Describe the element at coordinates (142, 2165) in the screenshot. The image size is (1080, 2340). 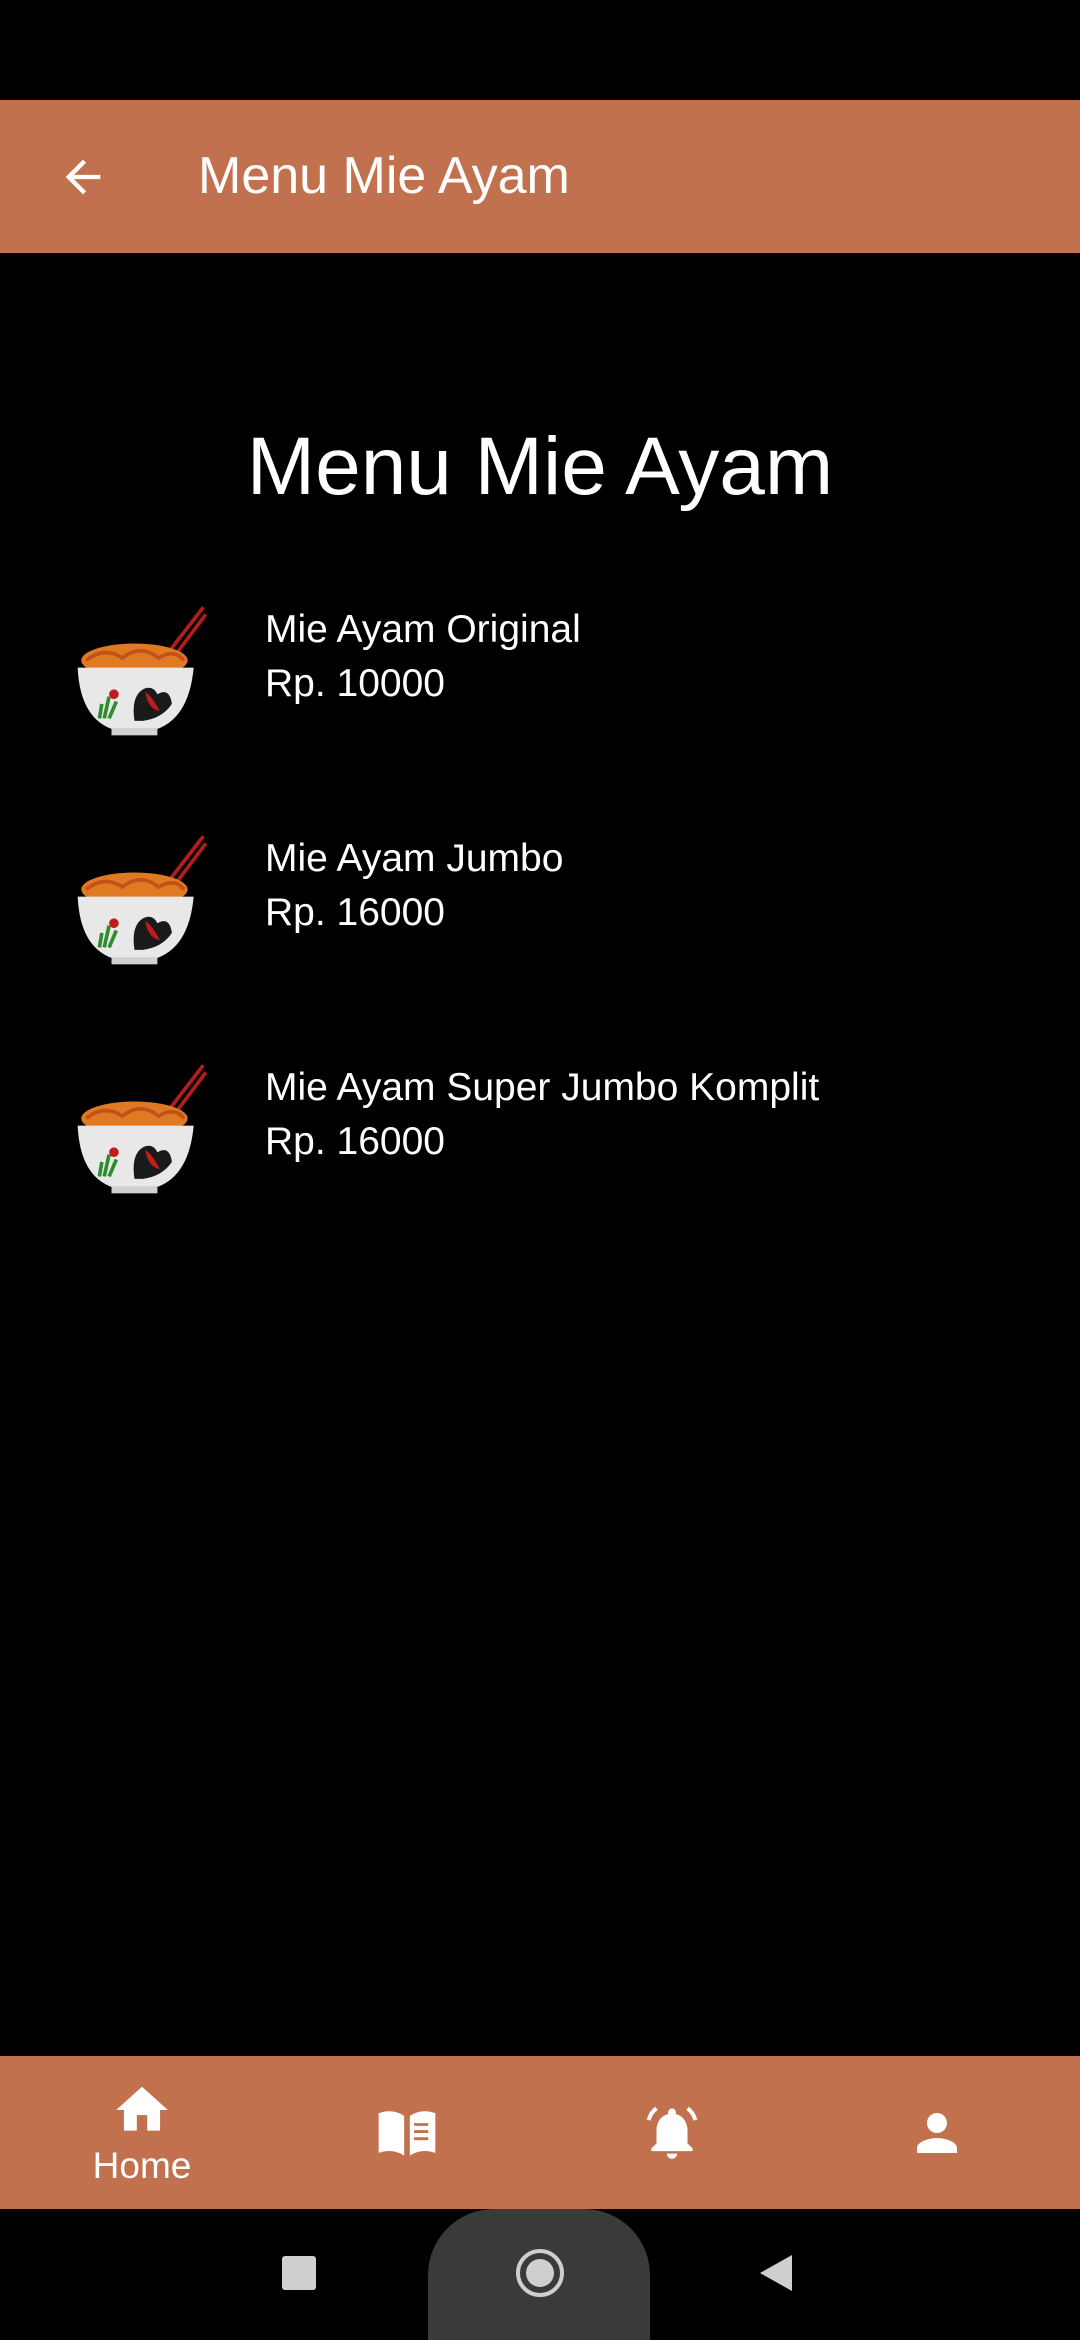
I see `nav-label-home: Home` at that location.